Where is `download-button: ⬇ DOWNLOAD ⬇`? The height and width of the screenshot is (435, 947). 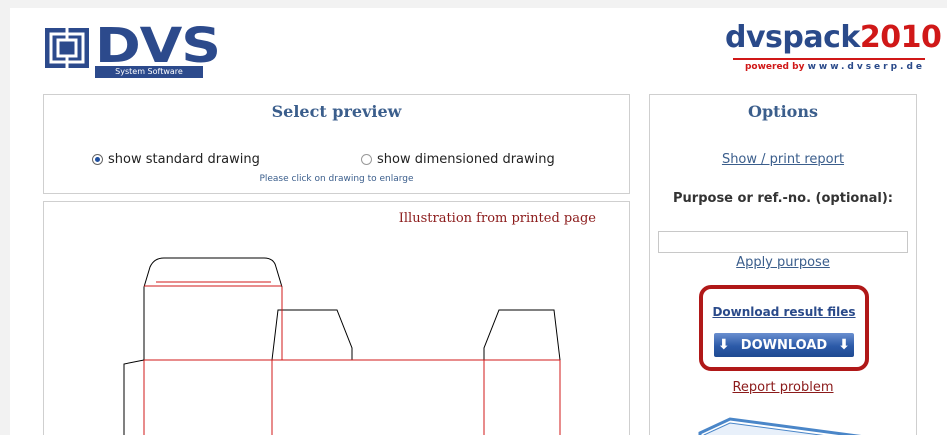 download-button: ⬇ DOWNLOAD ⬇ is located at coordinates (784, 345).